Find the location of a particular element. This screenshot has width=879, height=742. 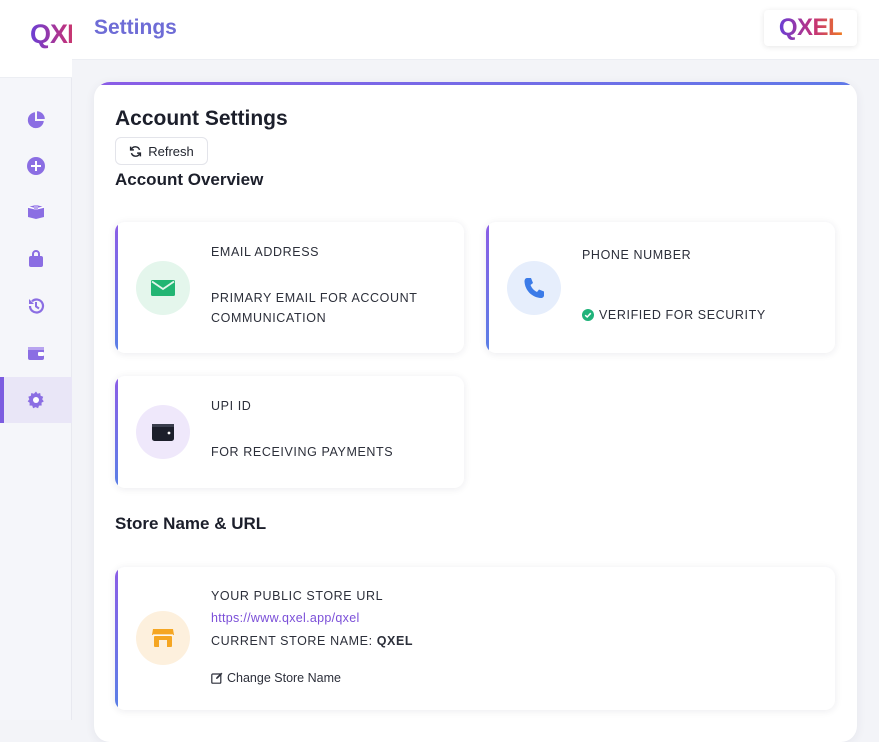

upi-card: UPI ID FOR RECEIVING PAYMENTS is located at coordinates (289, 432).